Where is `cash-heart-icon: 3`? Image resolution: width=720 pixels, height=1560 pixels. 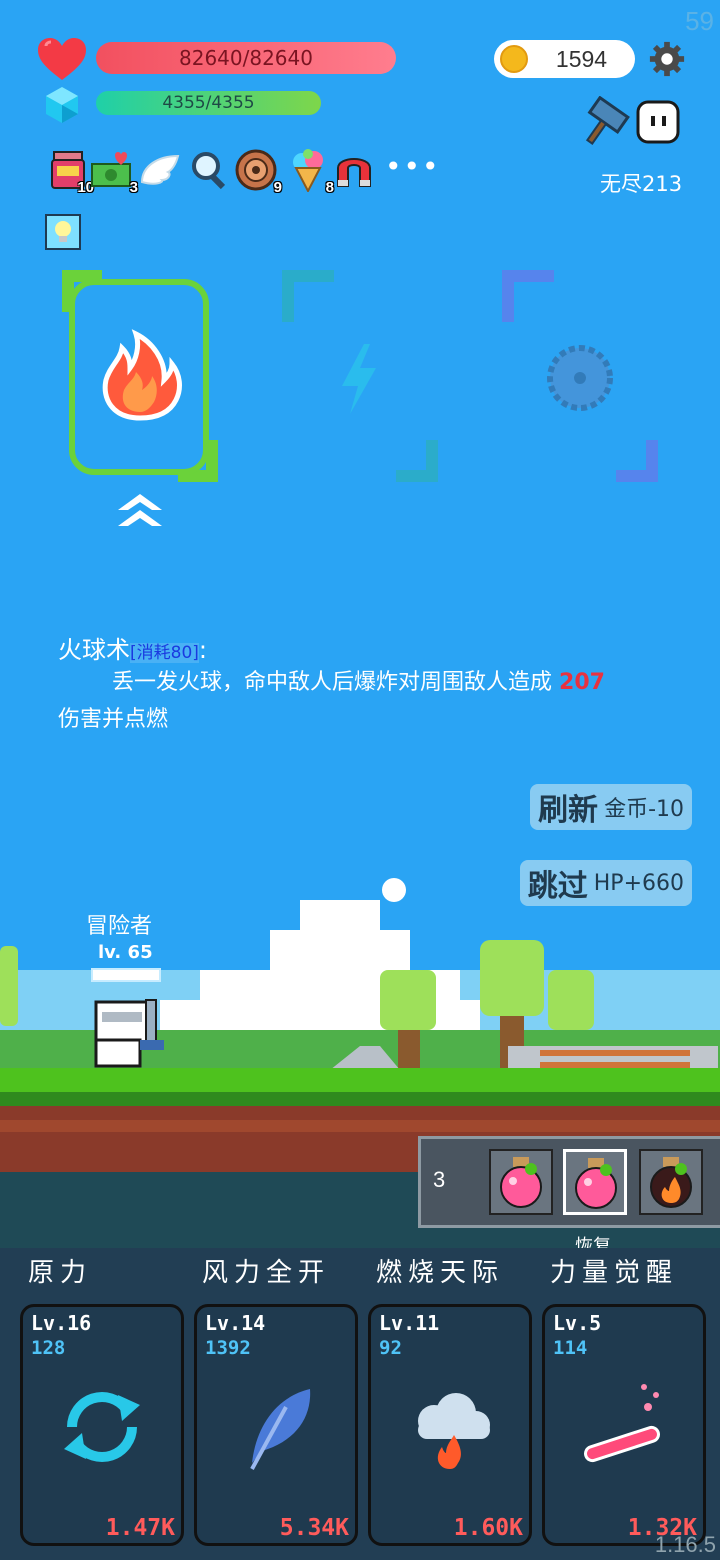
cash-heart-icon: 3 is located at coordinates (114, 172).